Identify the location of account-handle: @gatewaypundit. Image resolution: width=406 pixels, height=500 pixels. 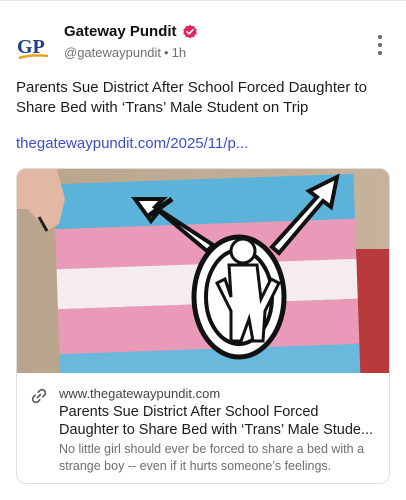
(112, 52).